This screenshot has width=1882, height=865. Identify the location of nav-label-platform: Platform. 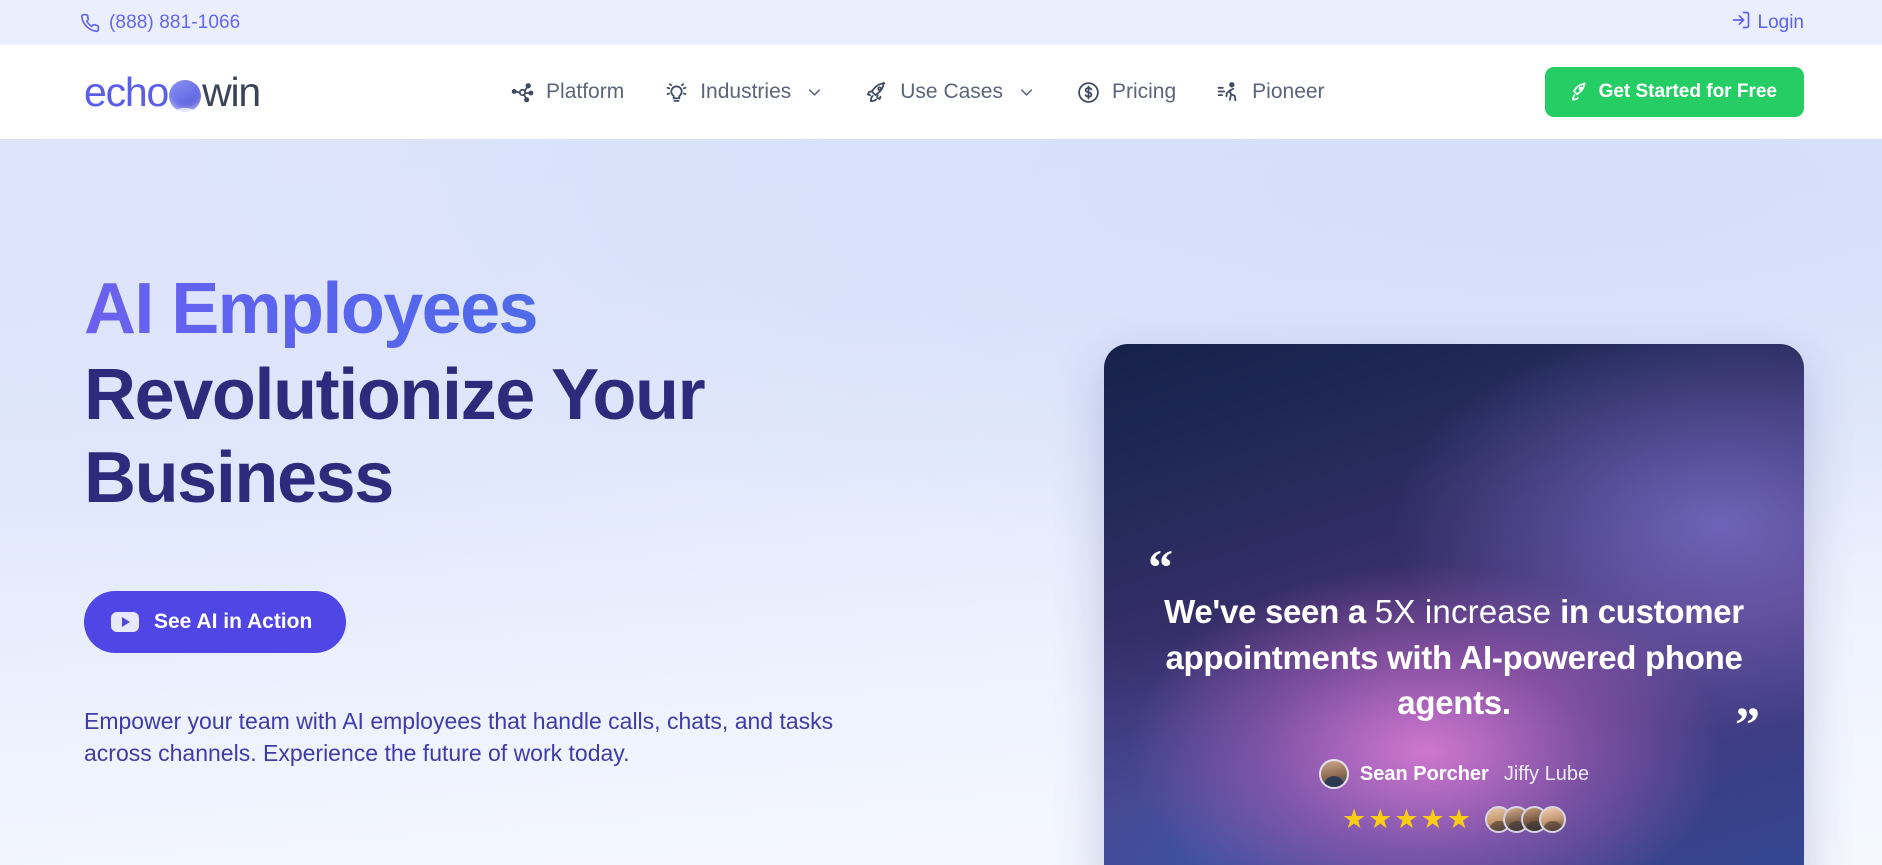
(585, 91).